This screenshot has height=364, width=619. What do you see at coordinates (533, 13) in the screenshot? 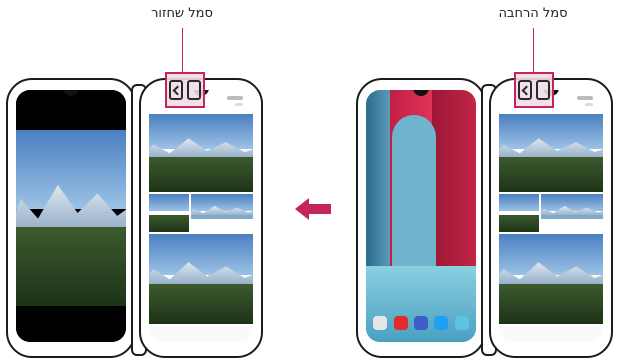
I see `expand-icon-label: סמל הרחבה` at bounding box center [533, 13].